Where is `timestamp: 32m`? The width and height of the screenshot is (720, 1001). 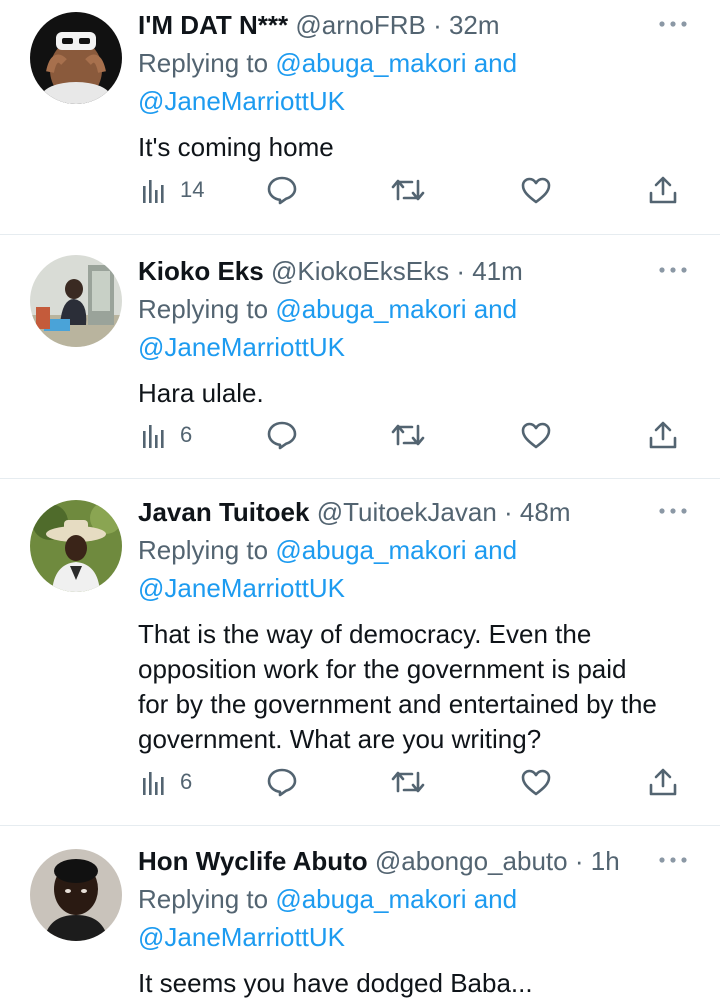 timestamp: 32m is located at coordinates (474, 25).